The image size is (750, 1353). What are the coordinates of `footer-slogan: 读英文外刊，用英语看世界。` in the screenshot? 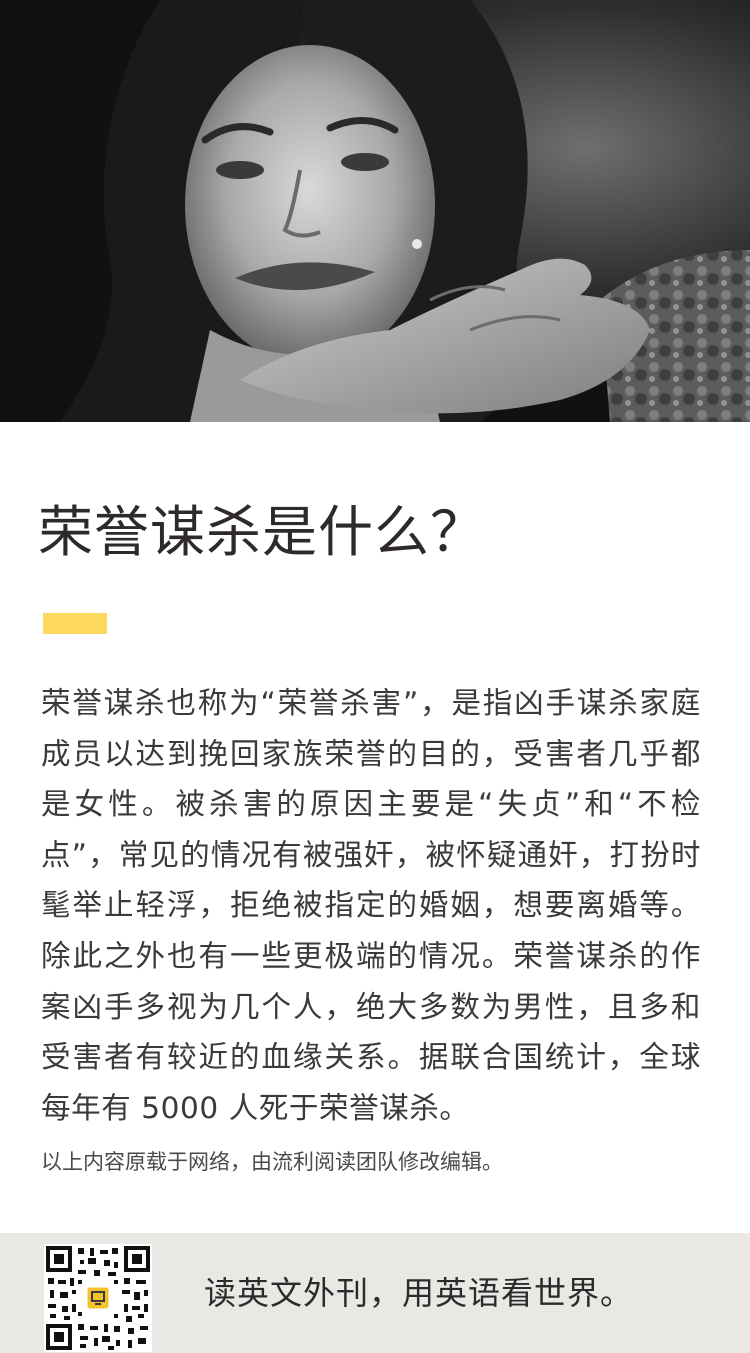 It's located at (419, 1293).